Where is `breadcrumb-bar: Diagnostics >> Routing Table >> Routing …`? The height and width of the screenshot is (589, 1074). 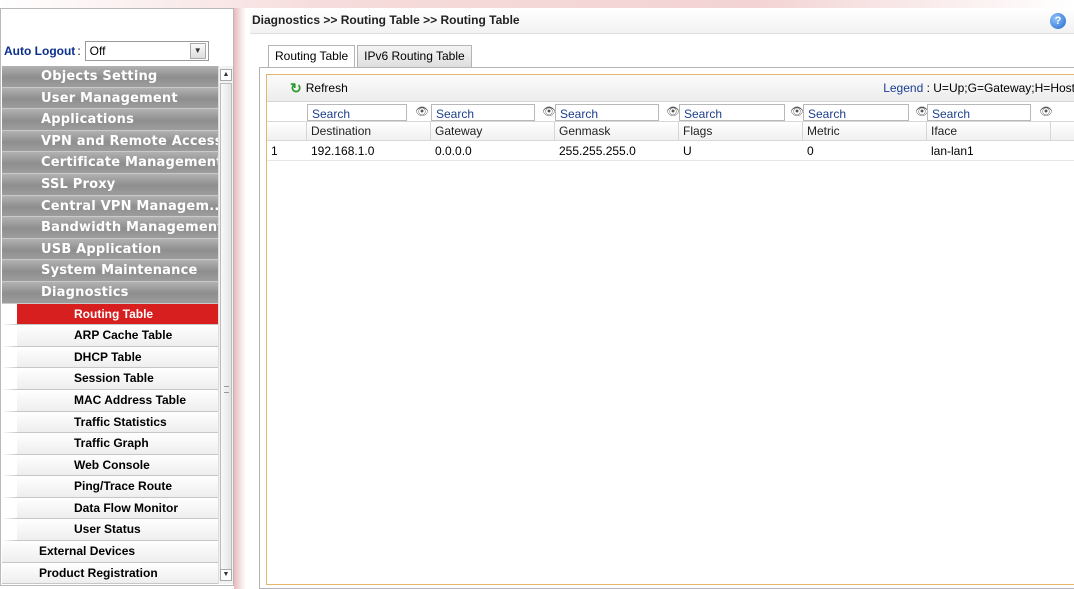 breadcrumb-bar: Diagnostics >> Routing Table >> Routing … is located at coordinates (662, 21).